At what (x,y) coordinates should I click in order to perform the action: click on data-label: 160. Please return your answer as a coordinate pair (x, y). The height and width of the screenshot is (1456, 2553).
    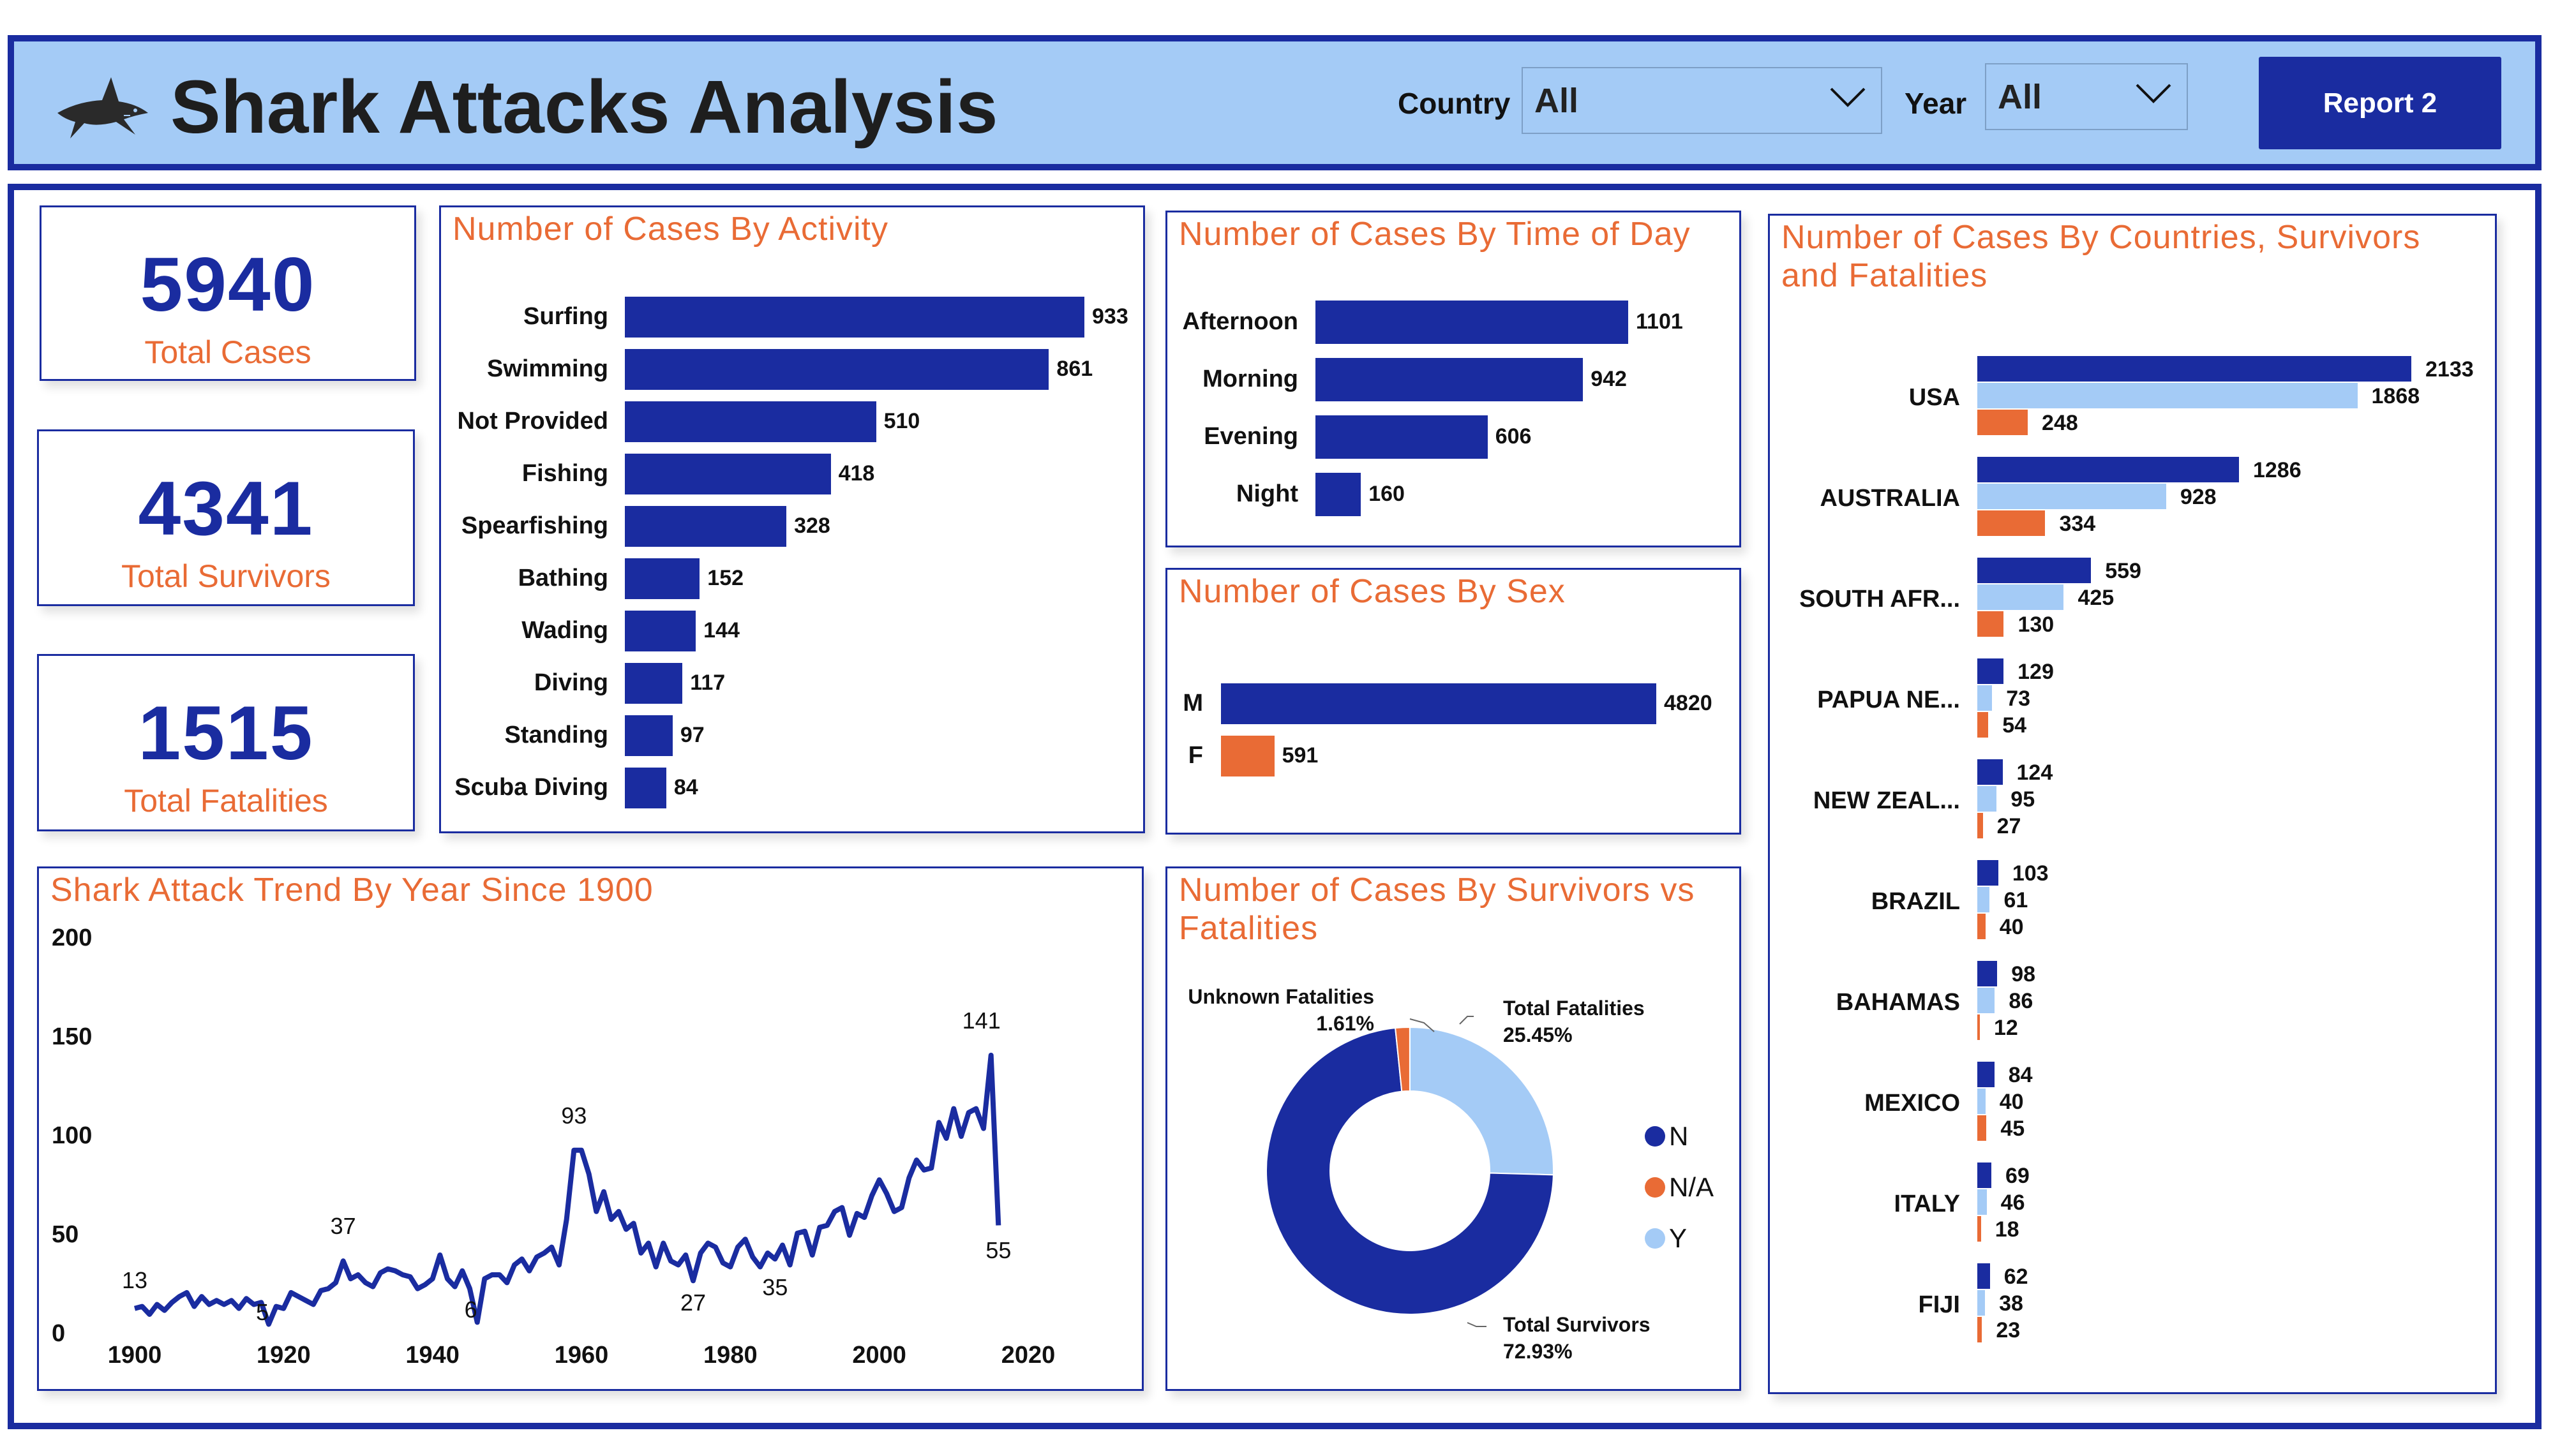
    Looking at the image, I should click on (1386, 494).